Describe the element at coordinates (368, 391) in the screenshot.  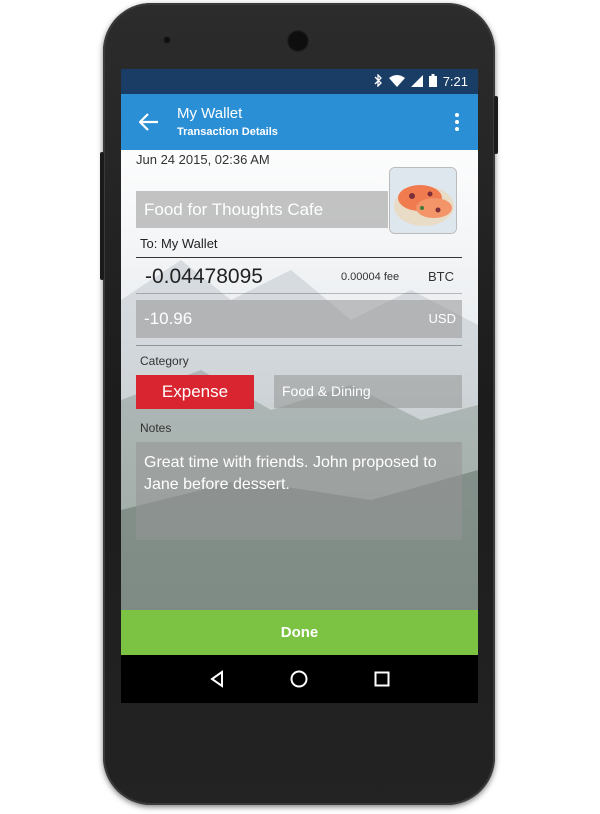
I see `category-field: Food & Dining` at that location.